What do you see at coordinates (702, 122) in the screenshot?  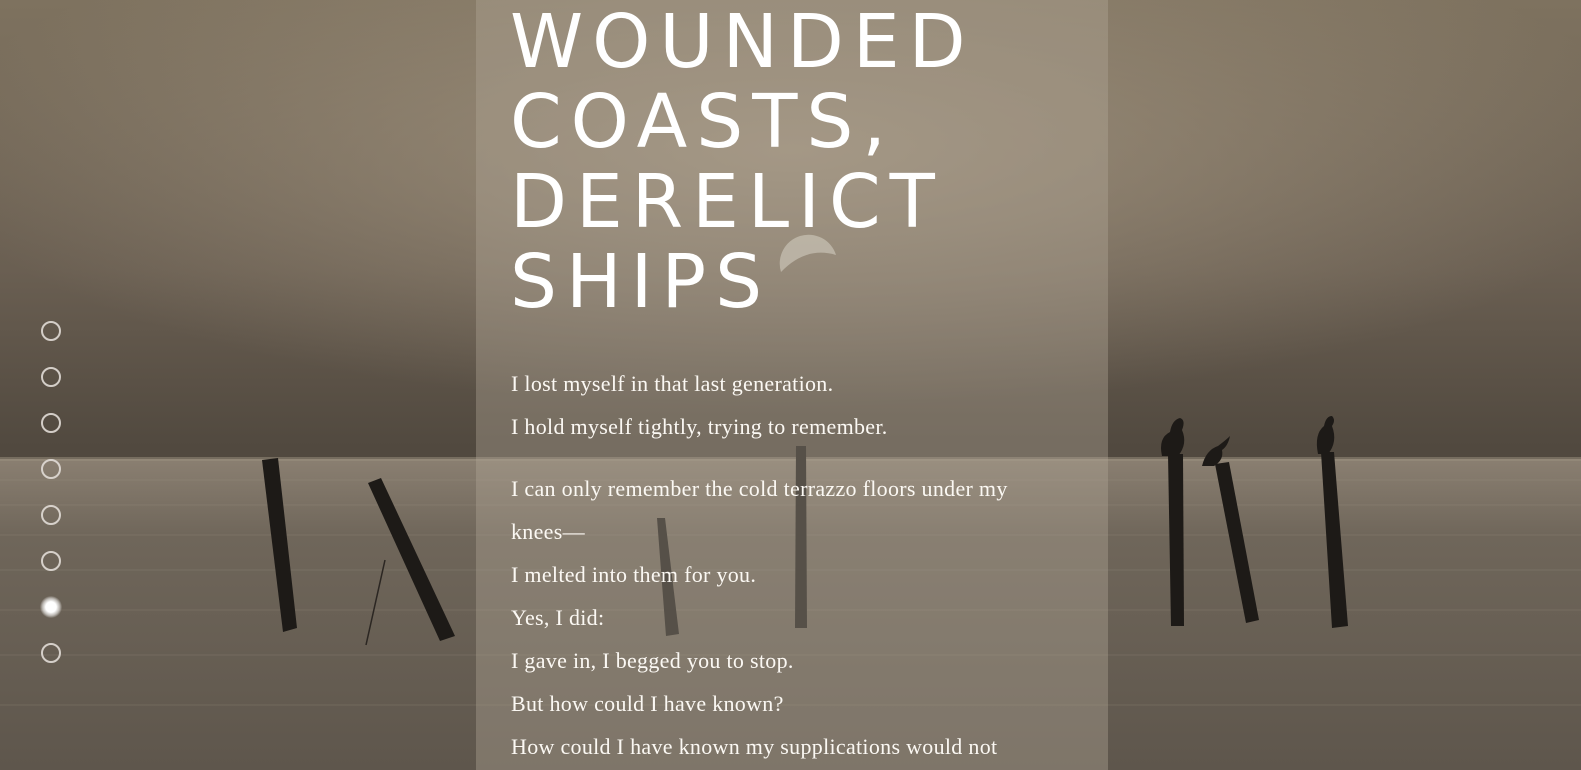 I see `page-title-line: COASTS,` at bounding box center [702, 122].